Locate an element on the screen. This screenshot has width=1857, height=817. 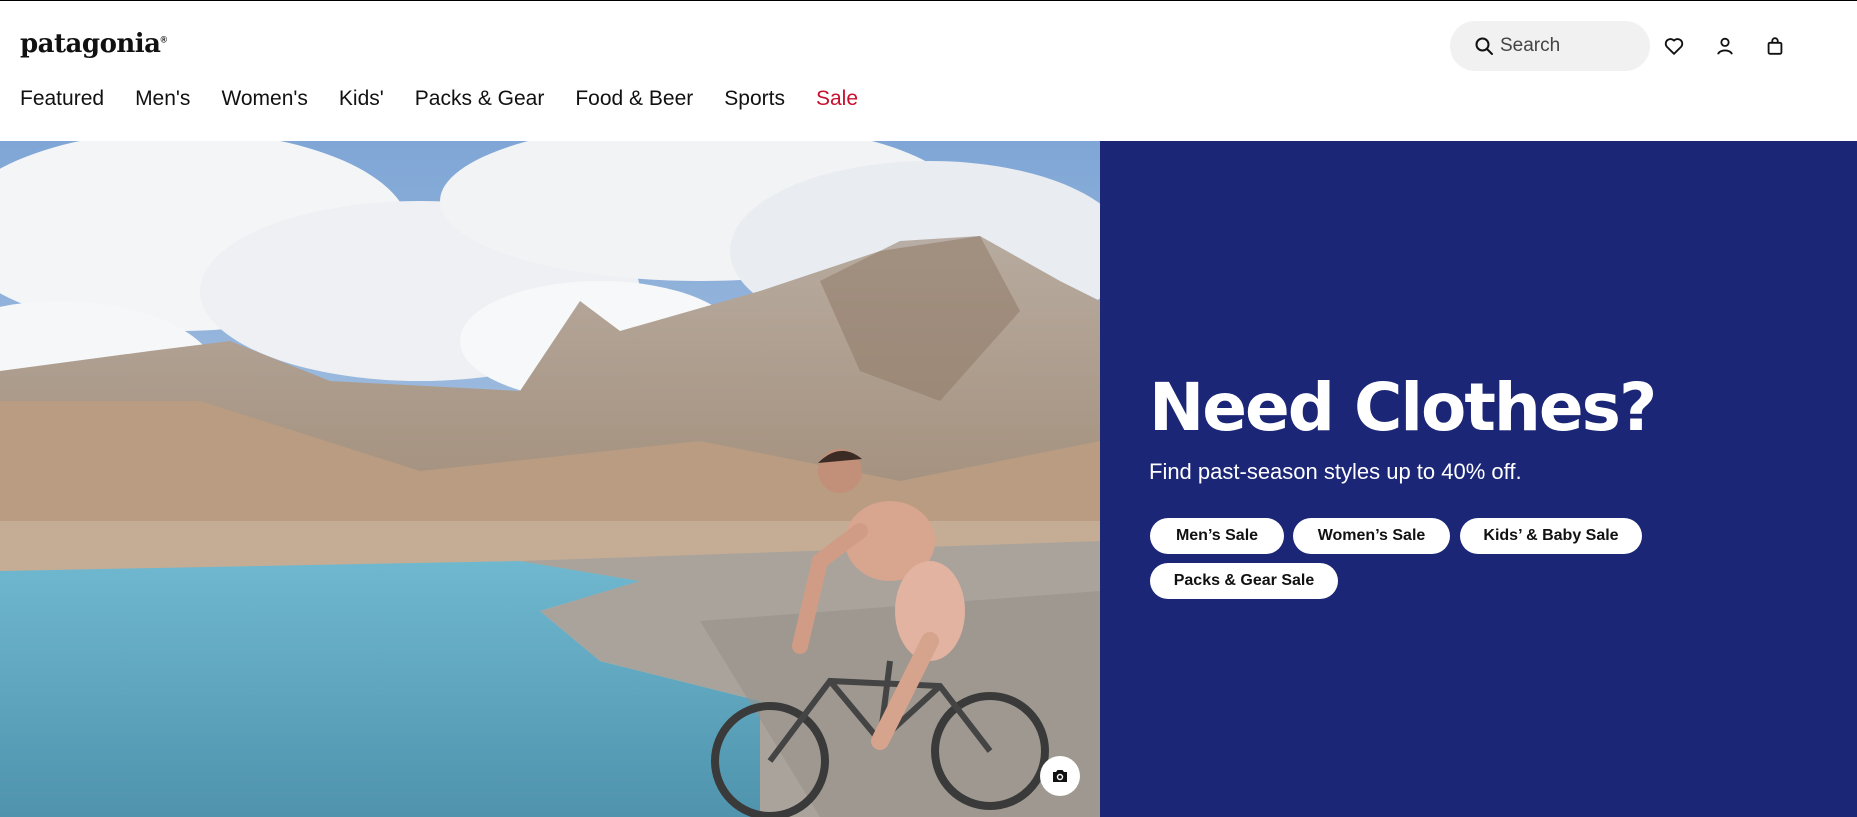
nav-item-sports: Sports is located at coordinates (754, 99).